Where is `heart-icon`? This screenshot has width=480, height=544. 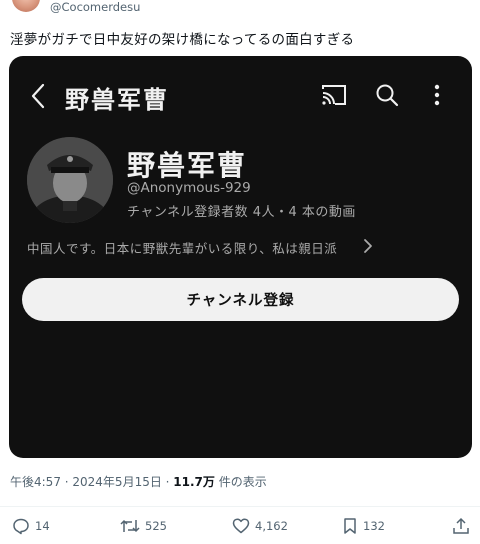 heart-icon is located at coordinates (241, 526).